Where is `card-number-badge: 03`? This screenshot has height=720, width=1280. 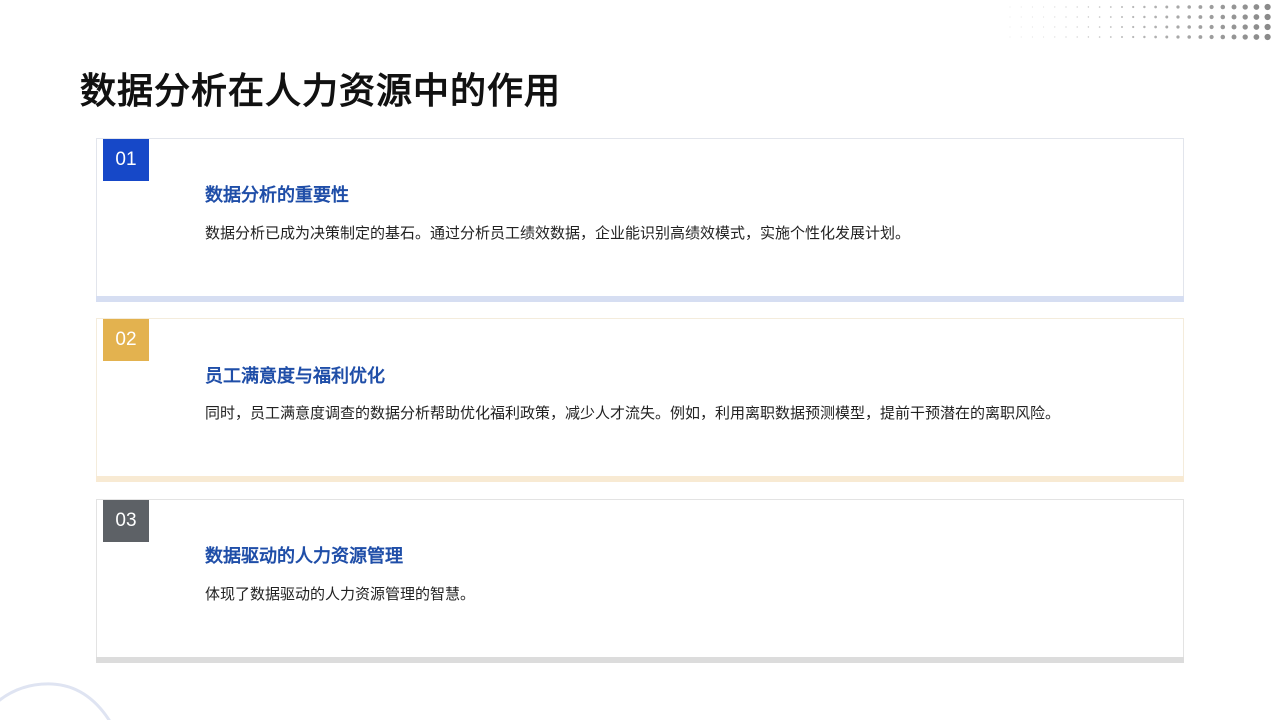 card-number-badge: 03 is located at coordinates (126, 521).